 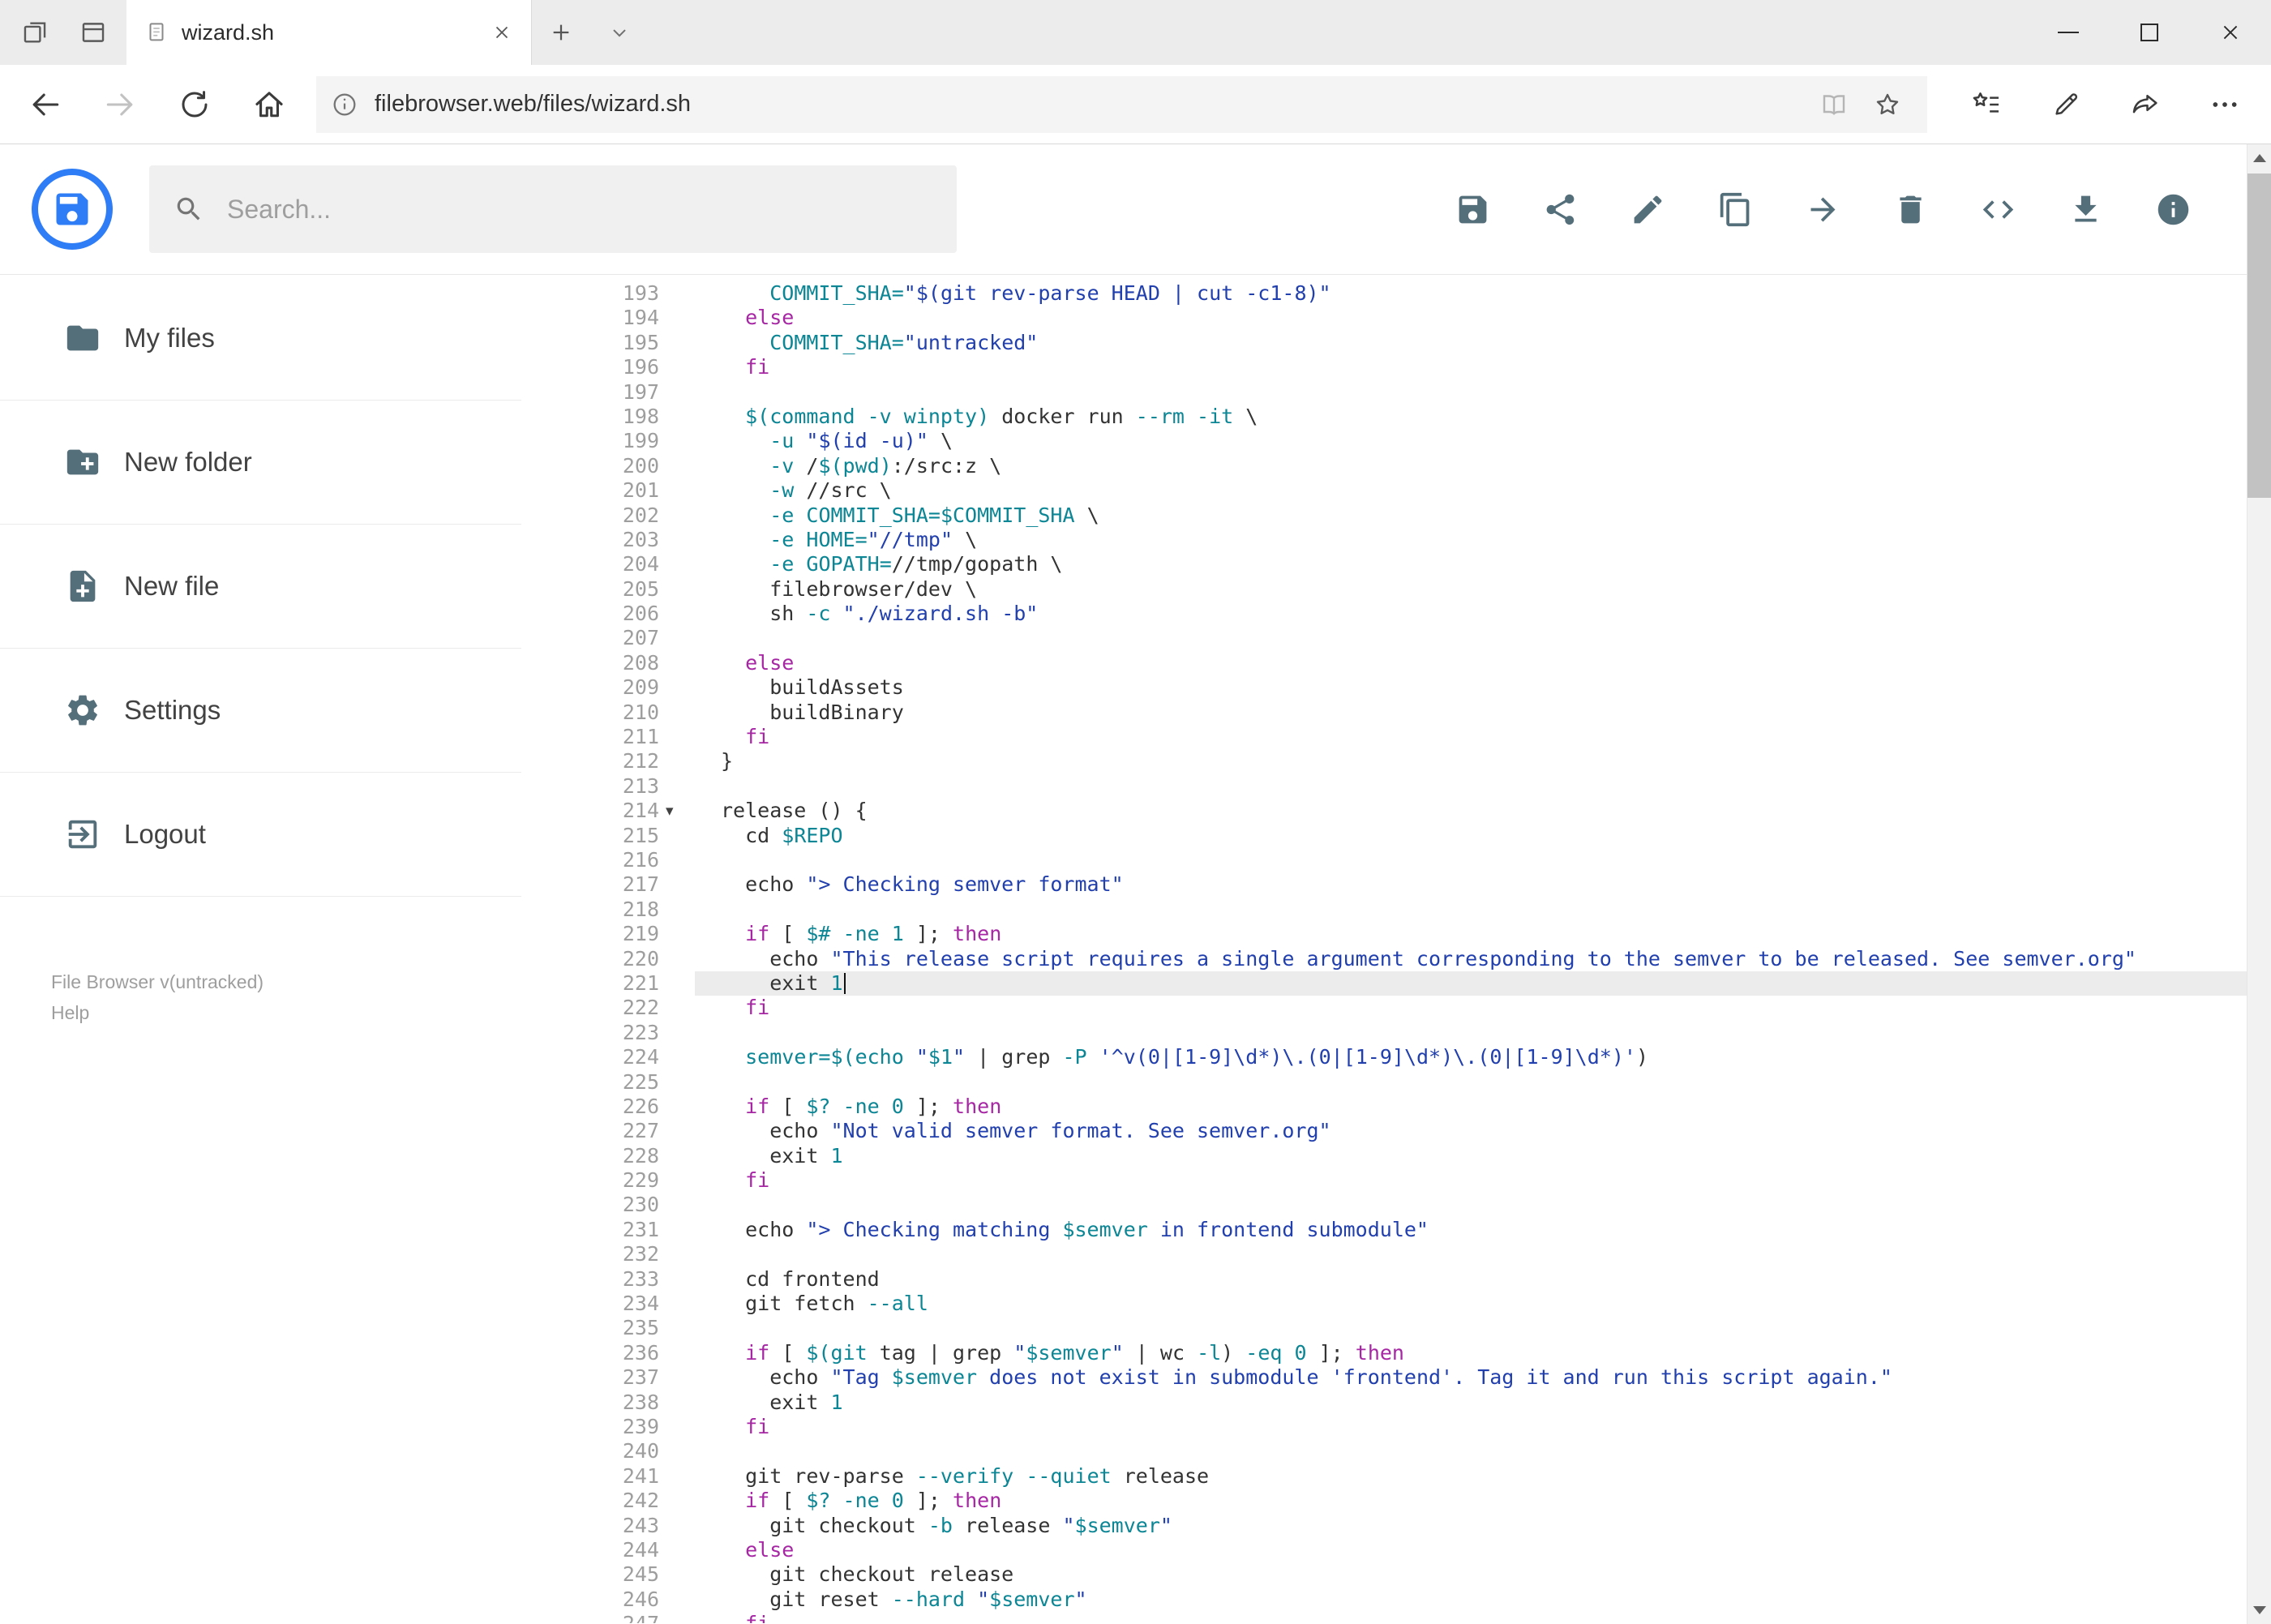 I want to click on code-line: 202 -e COMMIT_SHA=$COMMIT_SHA \, so click(x=1384, y=515).